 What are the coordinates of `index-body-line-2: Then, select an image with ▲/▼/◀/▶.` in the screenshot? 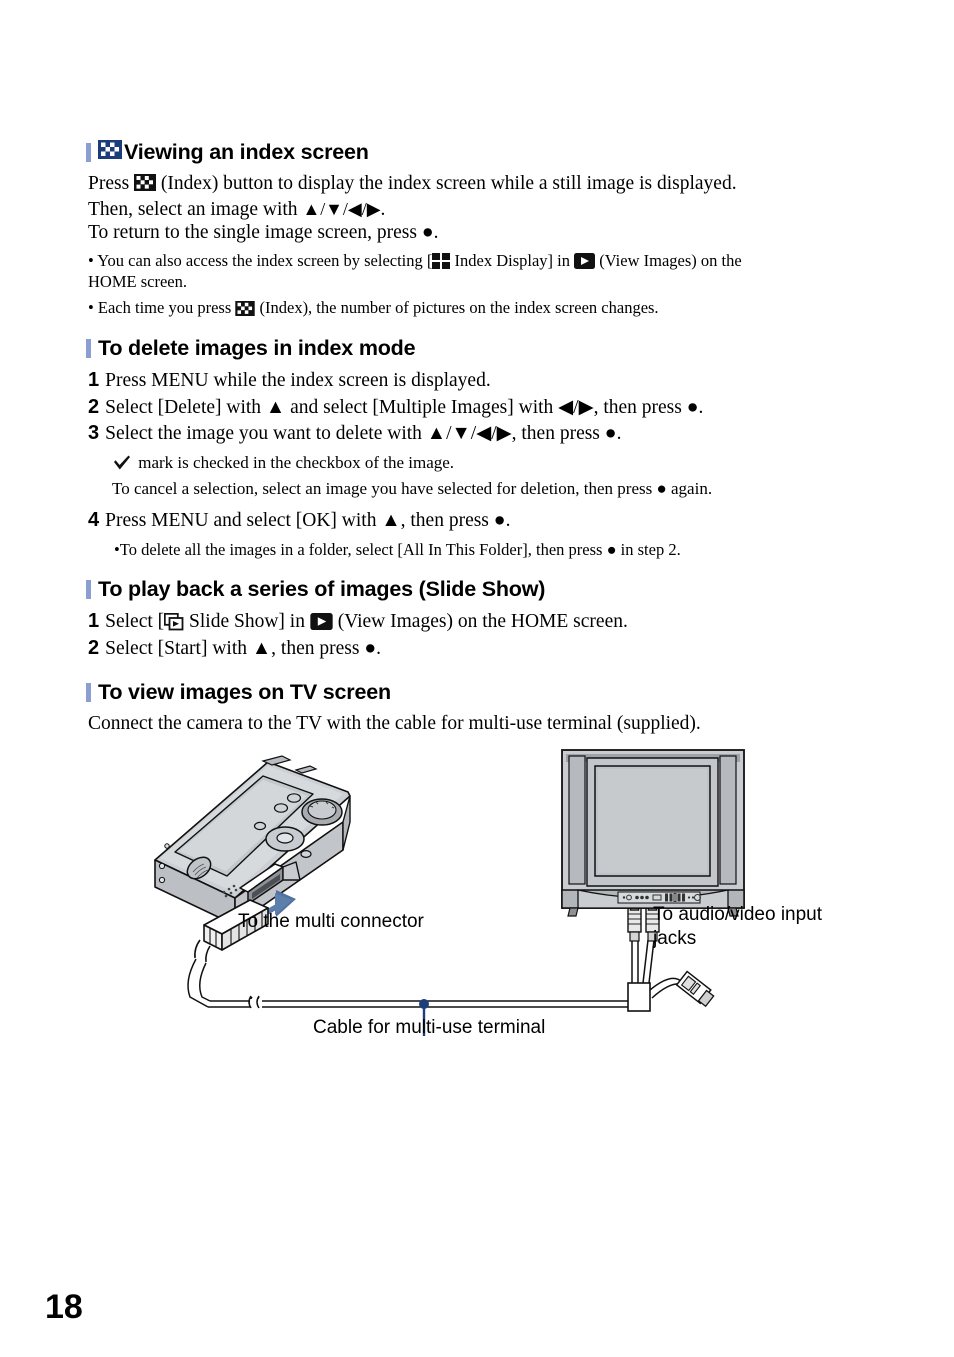 It's located at (236, 210).